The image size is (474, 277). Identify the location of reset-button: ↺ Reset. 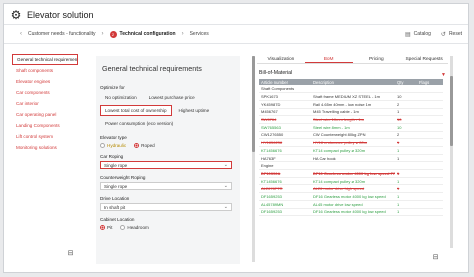
(451, 34).